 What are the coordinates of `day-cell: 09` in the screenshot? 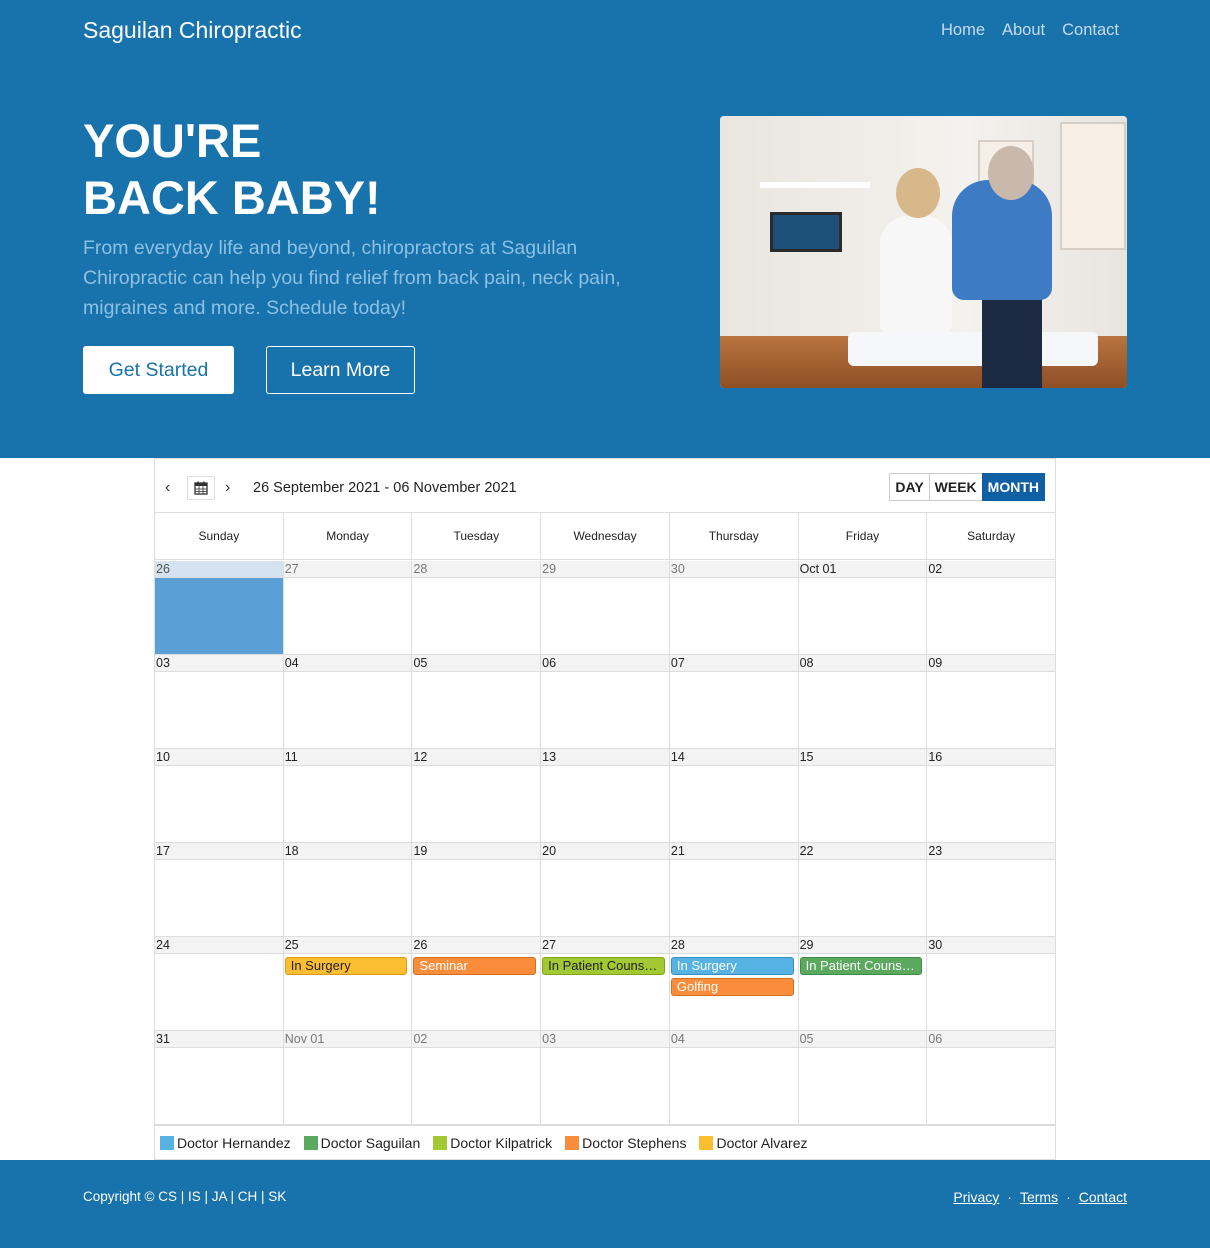 It's located at (991, 701).